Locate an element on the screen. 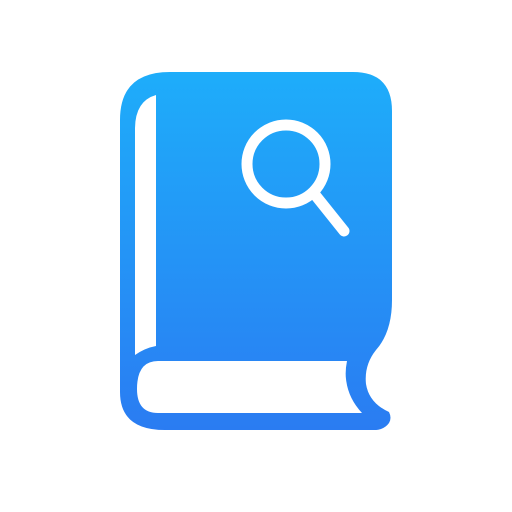 The height and width of the screenshot is (512, 512). book-spine-highlight is located at coordinates (145, 225).